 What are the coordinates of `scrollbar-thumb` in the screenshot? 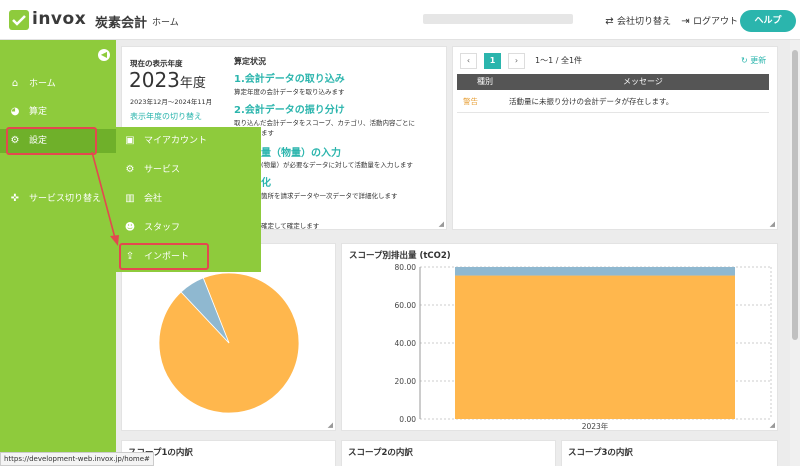 It's located at (795, 195).